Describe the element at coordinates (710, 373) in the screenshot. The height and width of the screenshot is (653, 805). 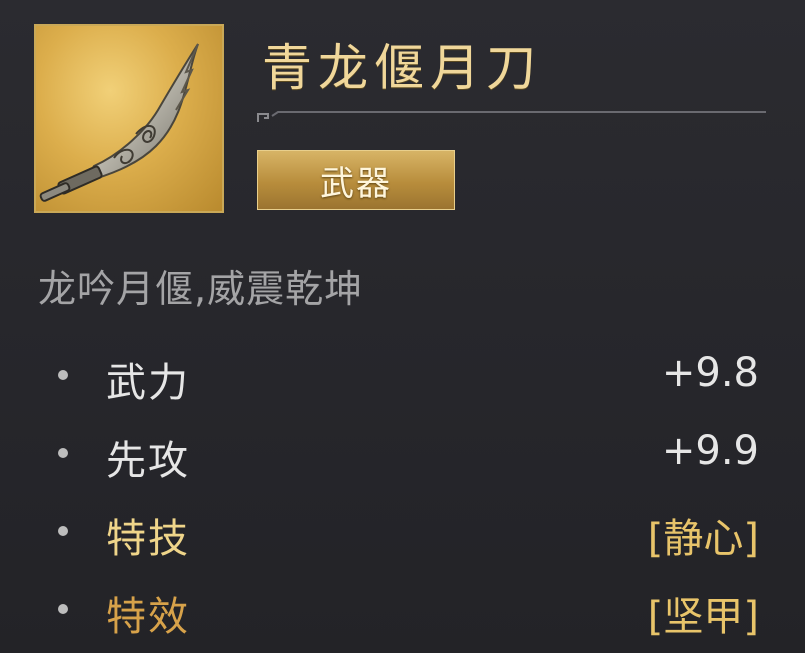
I see `stat-value: +9.8` at that location.